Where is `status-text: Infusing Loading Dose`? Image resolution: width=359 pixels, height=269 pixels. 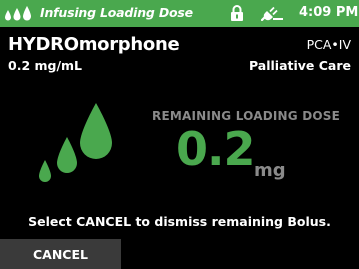 status-text: Infusing Loading Dose is located at coordinates (116, 12).